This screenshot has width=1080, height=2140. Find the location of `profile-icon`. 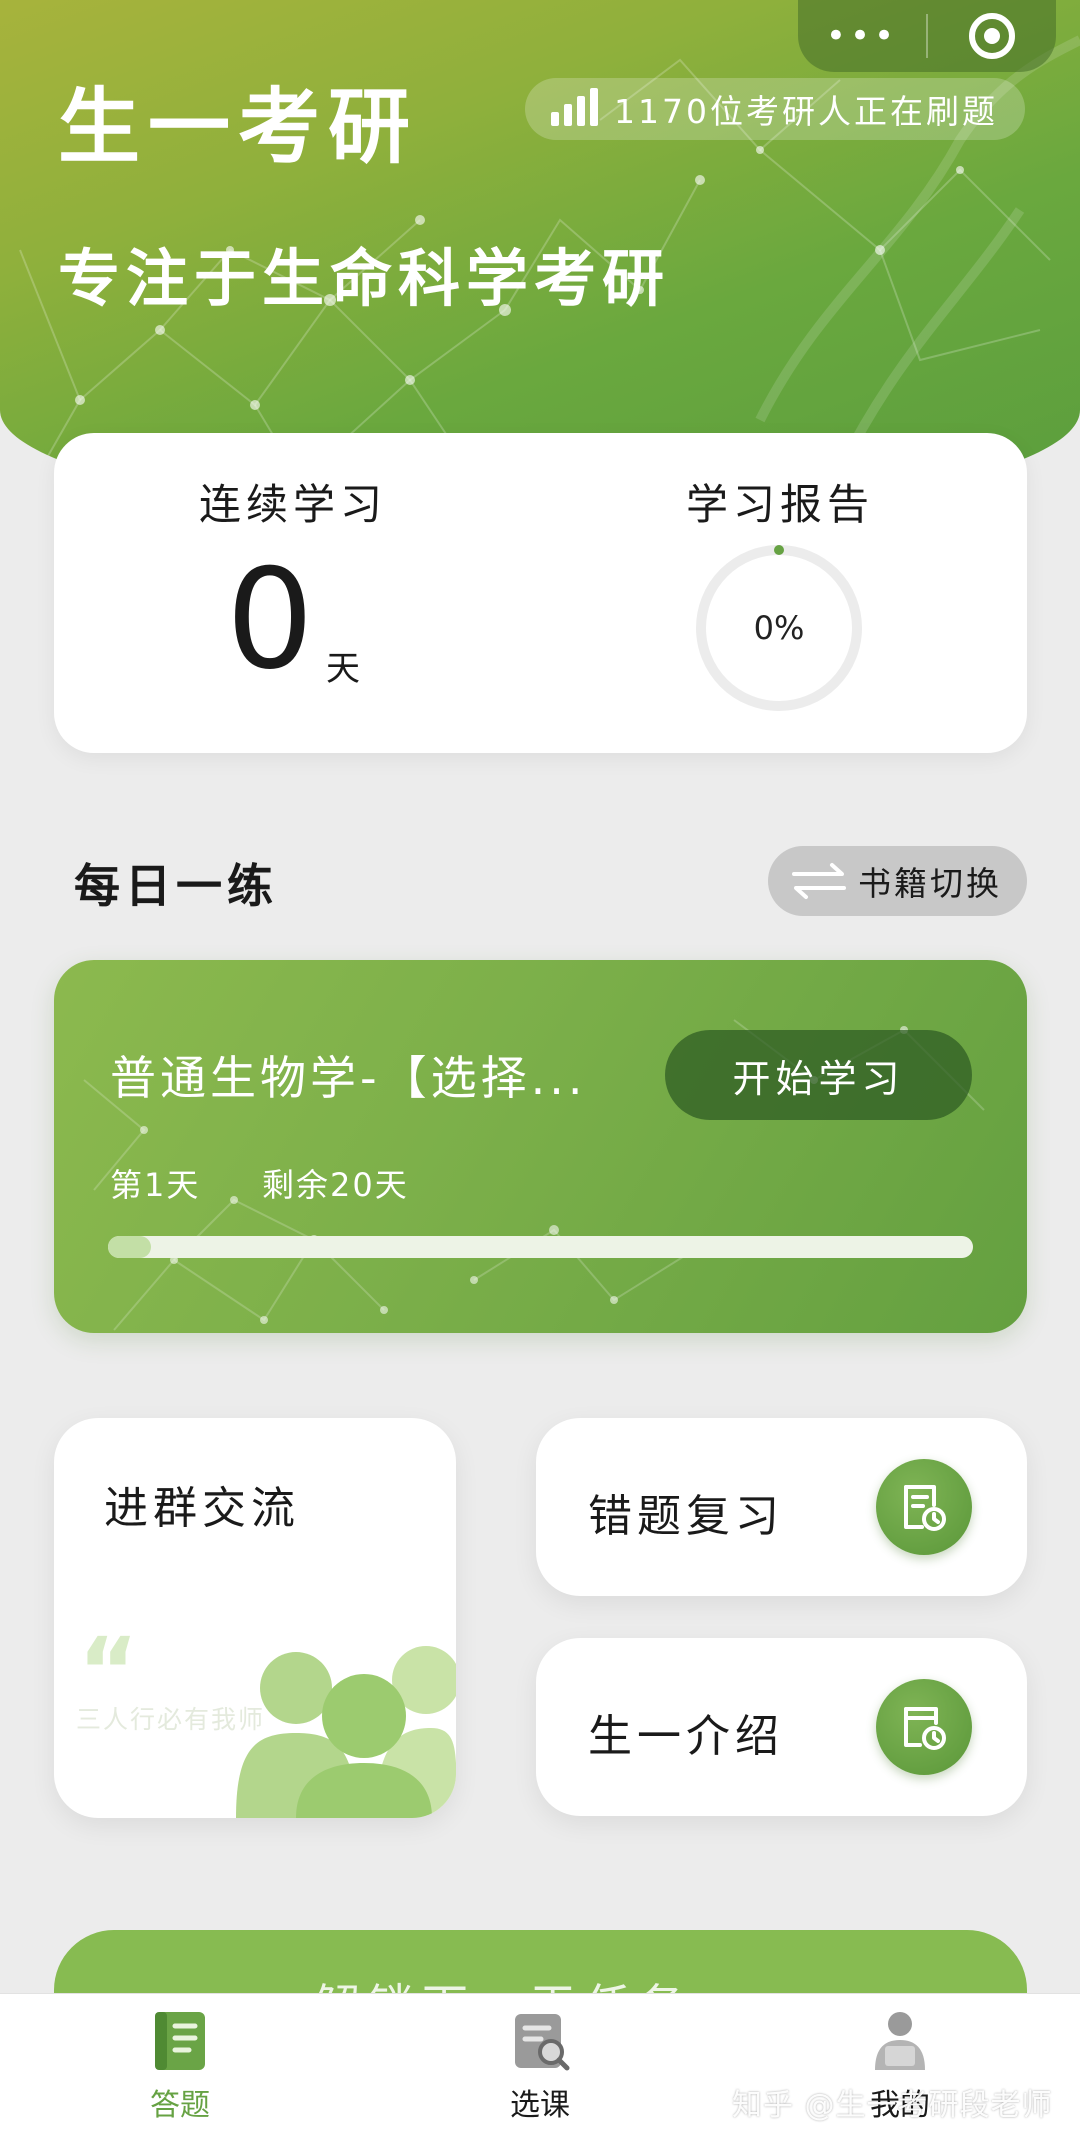

profile-icon is located at coordinates (900, 2041).